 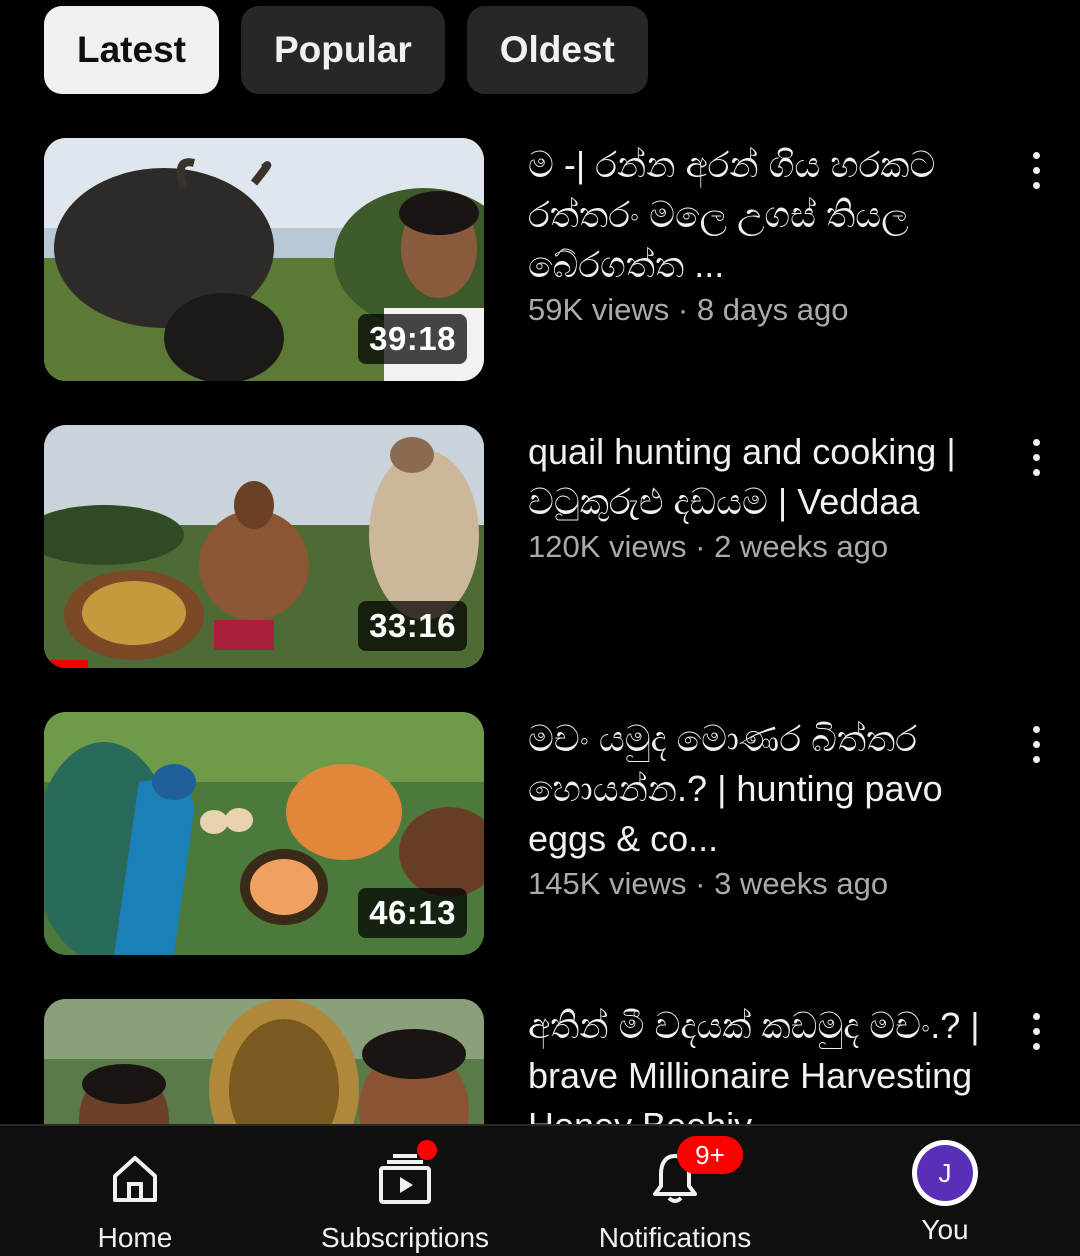 I want to click on bell-icon: 9+, so click(x=693, y=1173).